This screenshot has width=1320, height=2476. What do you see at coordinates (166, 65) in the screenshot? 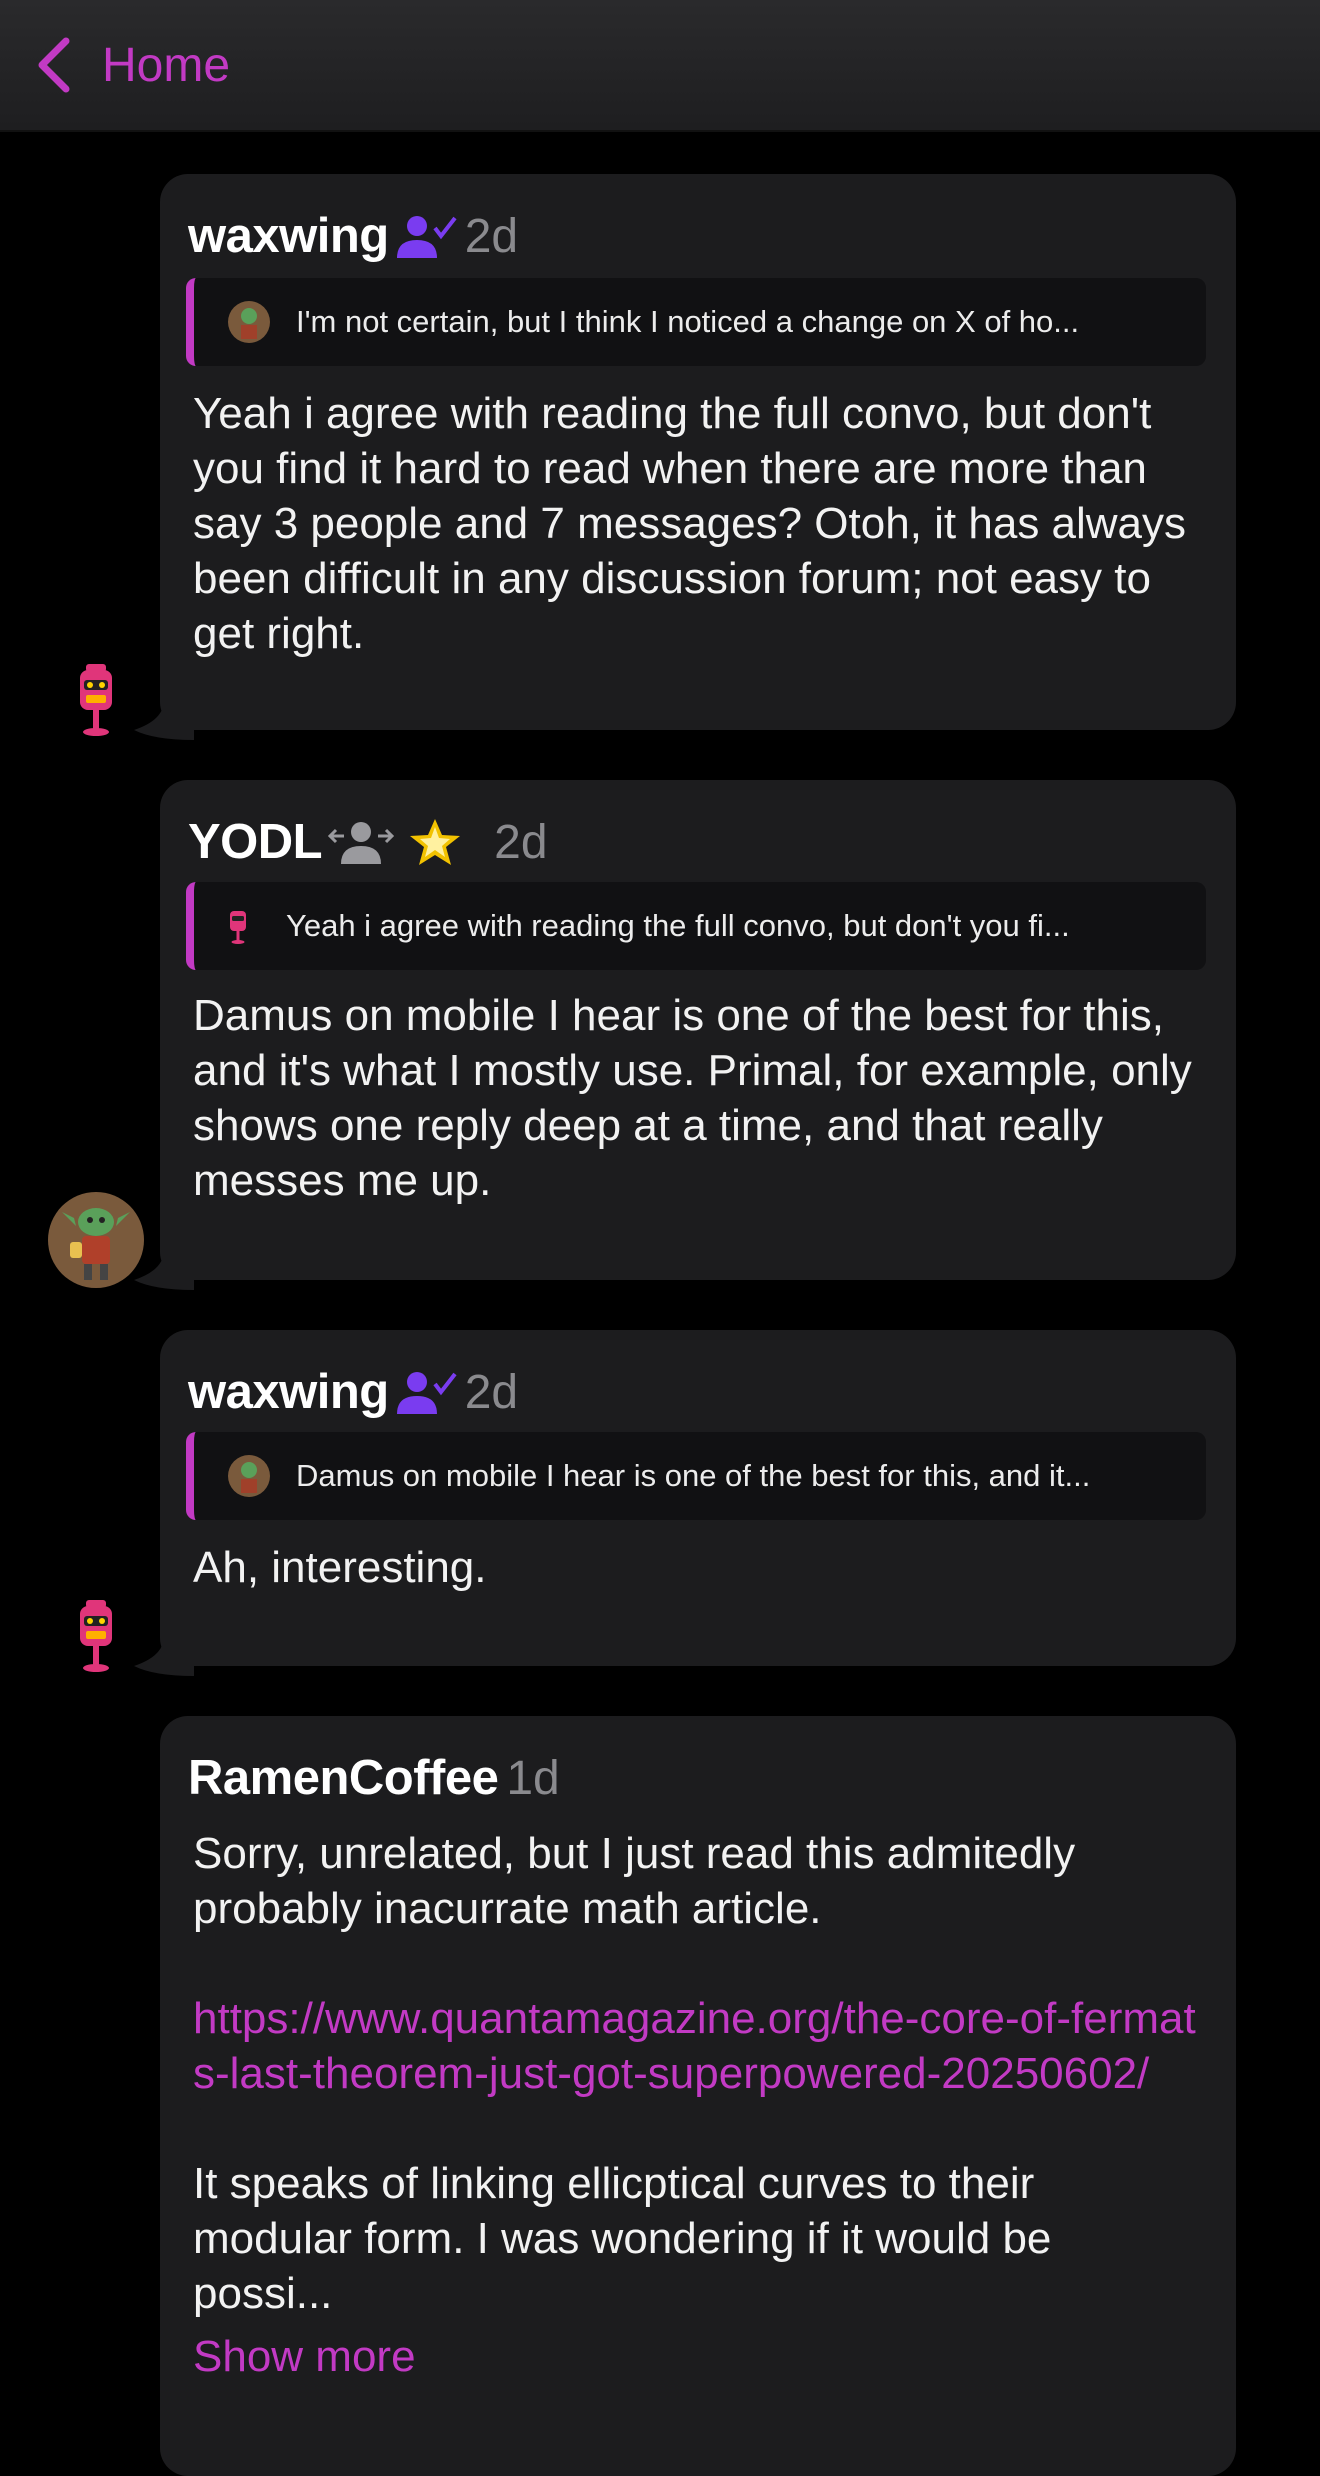
I see `back-label: Home` at bounding box center [166, 65].